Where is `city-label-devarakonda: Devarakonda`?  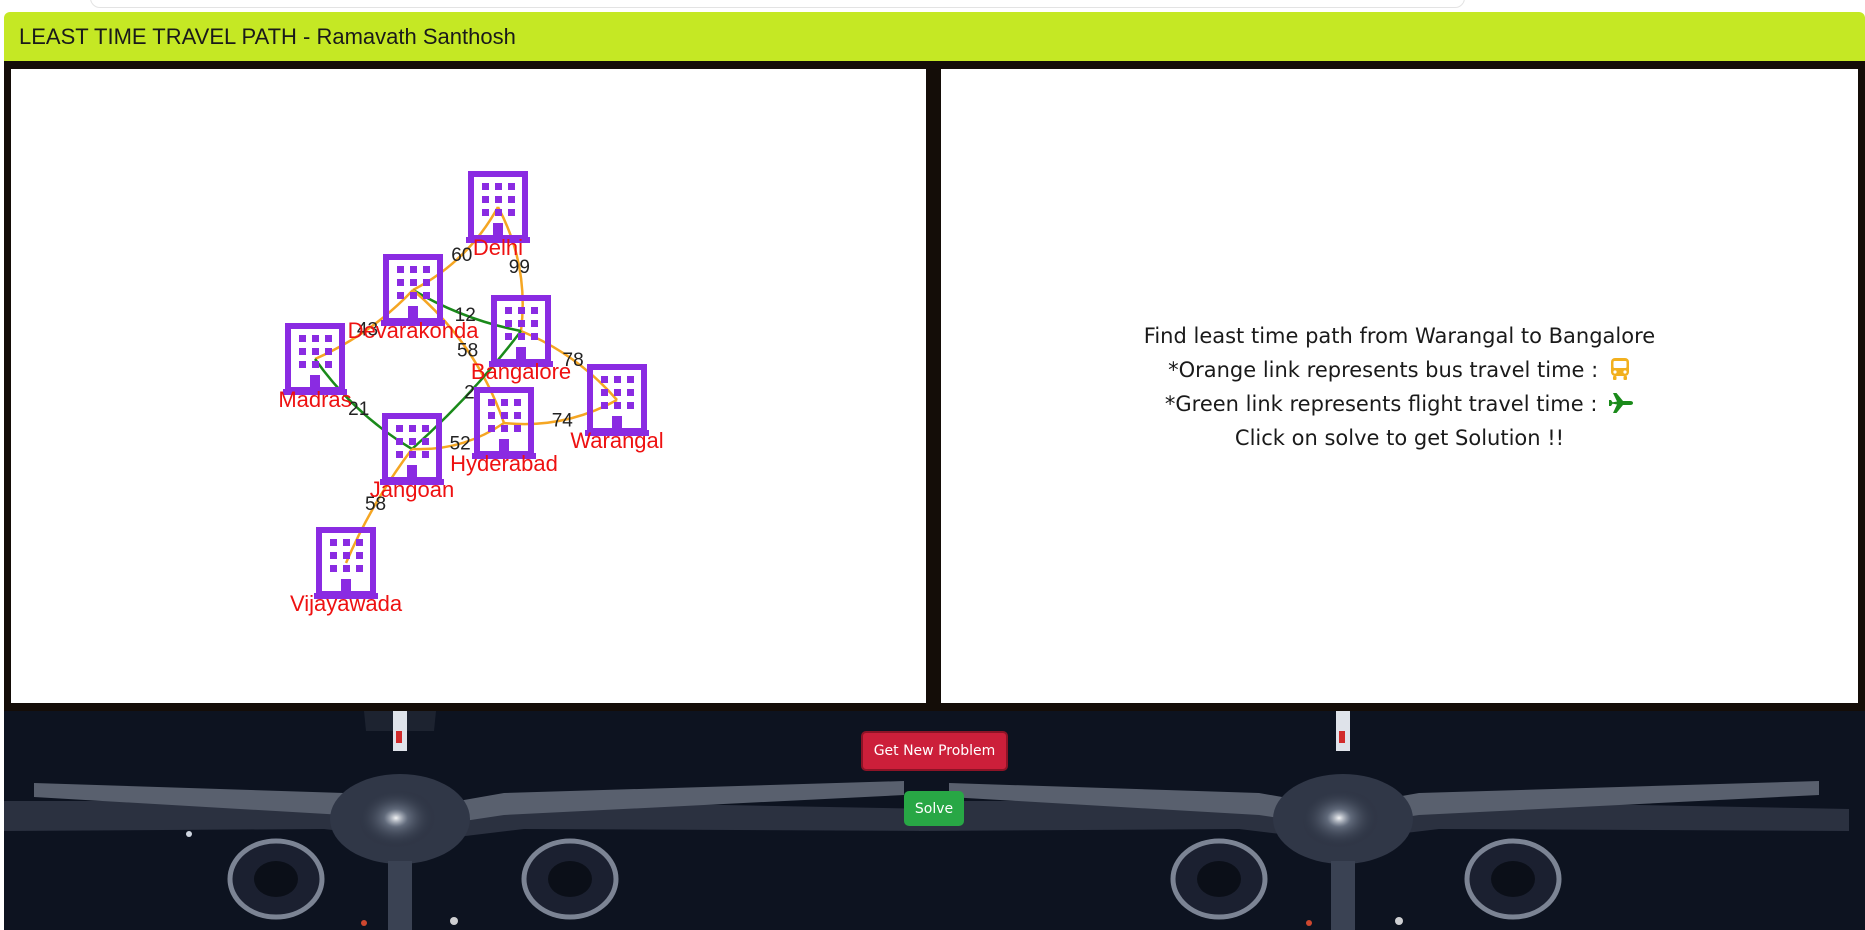 city-label-devarakonda: Devarakonda is located at coordinates (414, 330).